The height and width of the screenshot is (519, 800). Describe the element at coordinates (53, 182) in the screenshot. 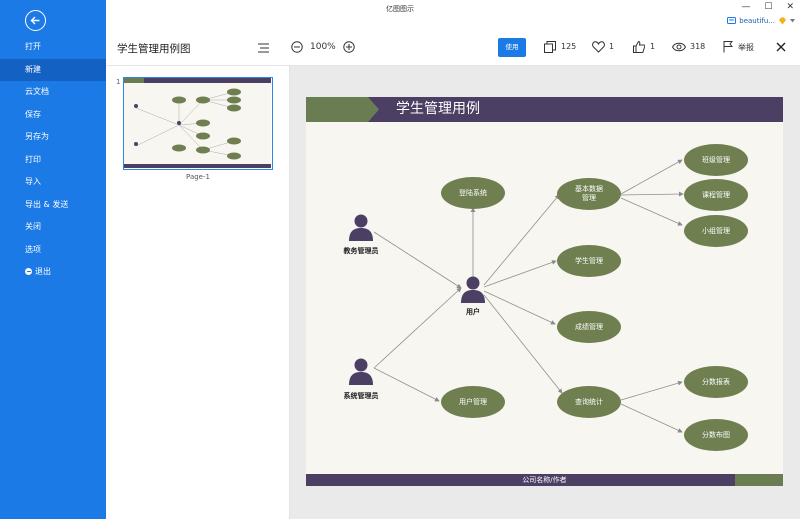

I see `menu-item-import: 导入` at that location.